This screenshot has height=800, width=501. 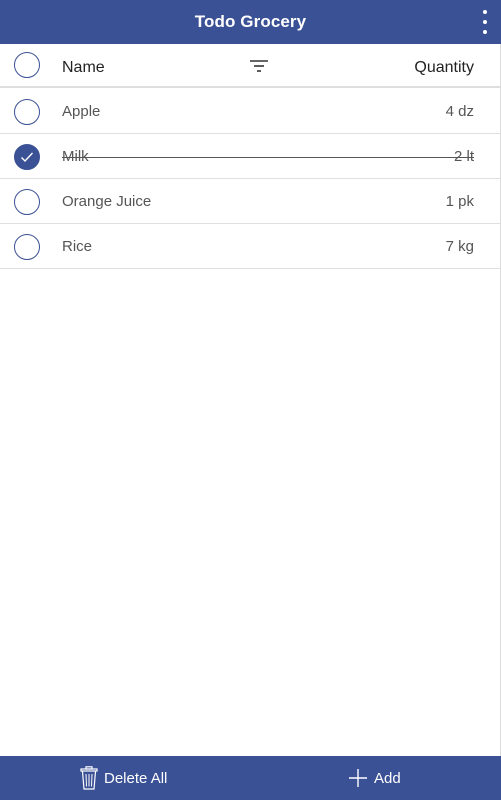 I want to click on list-item: Rice 7 kg, so click(x=250, y=246).